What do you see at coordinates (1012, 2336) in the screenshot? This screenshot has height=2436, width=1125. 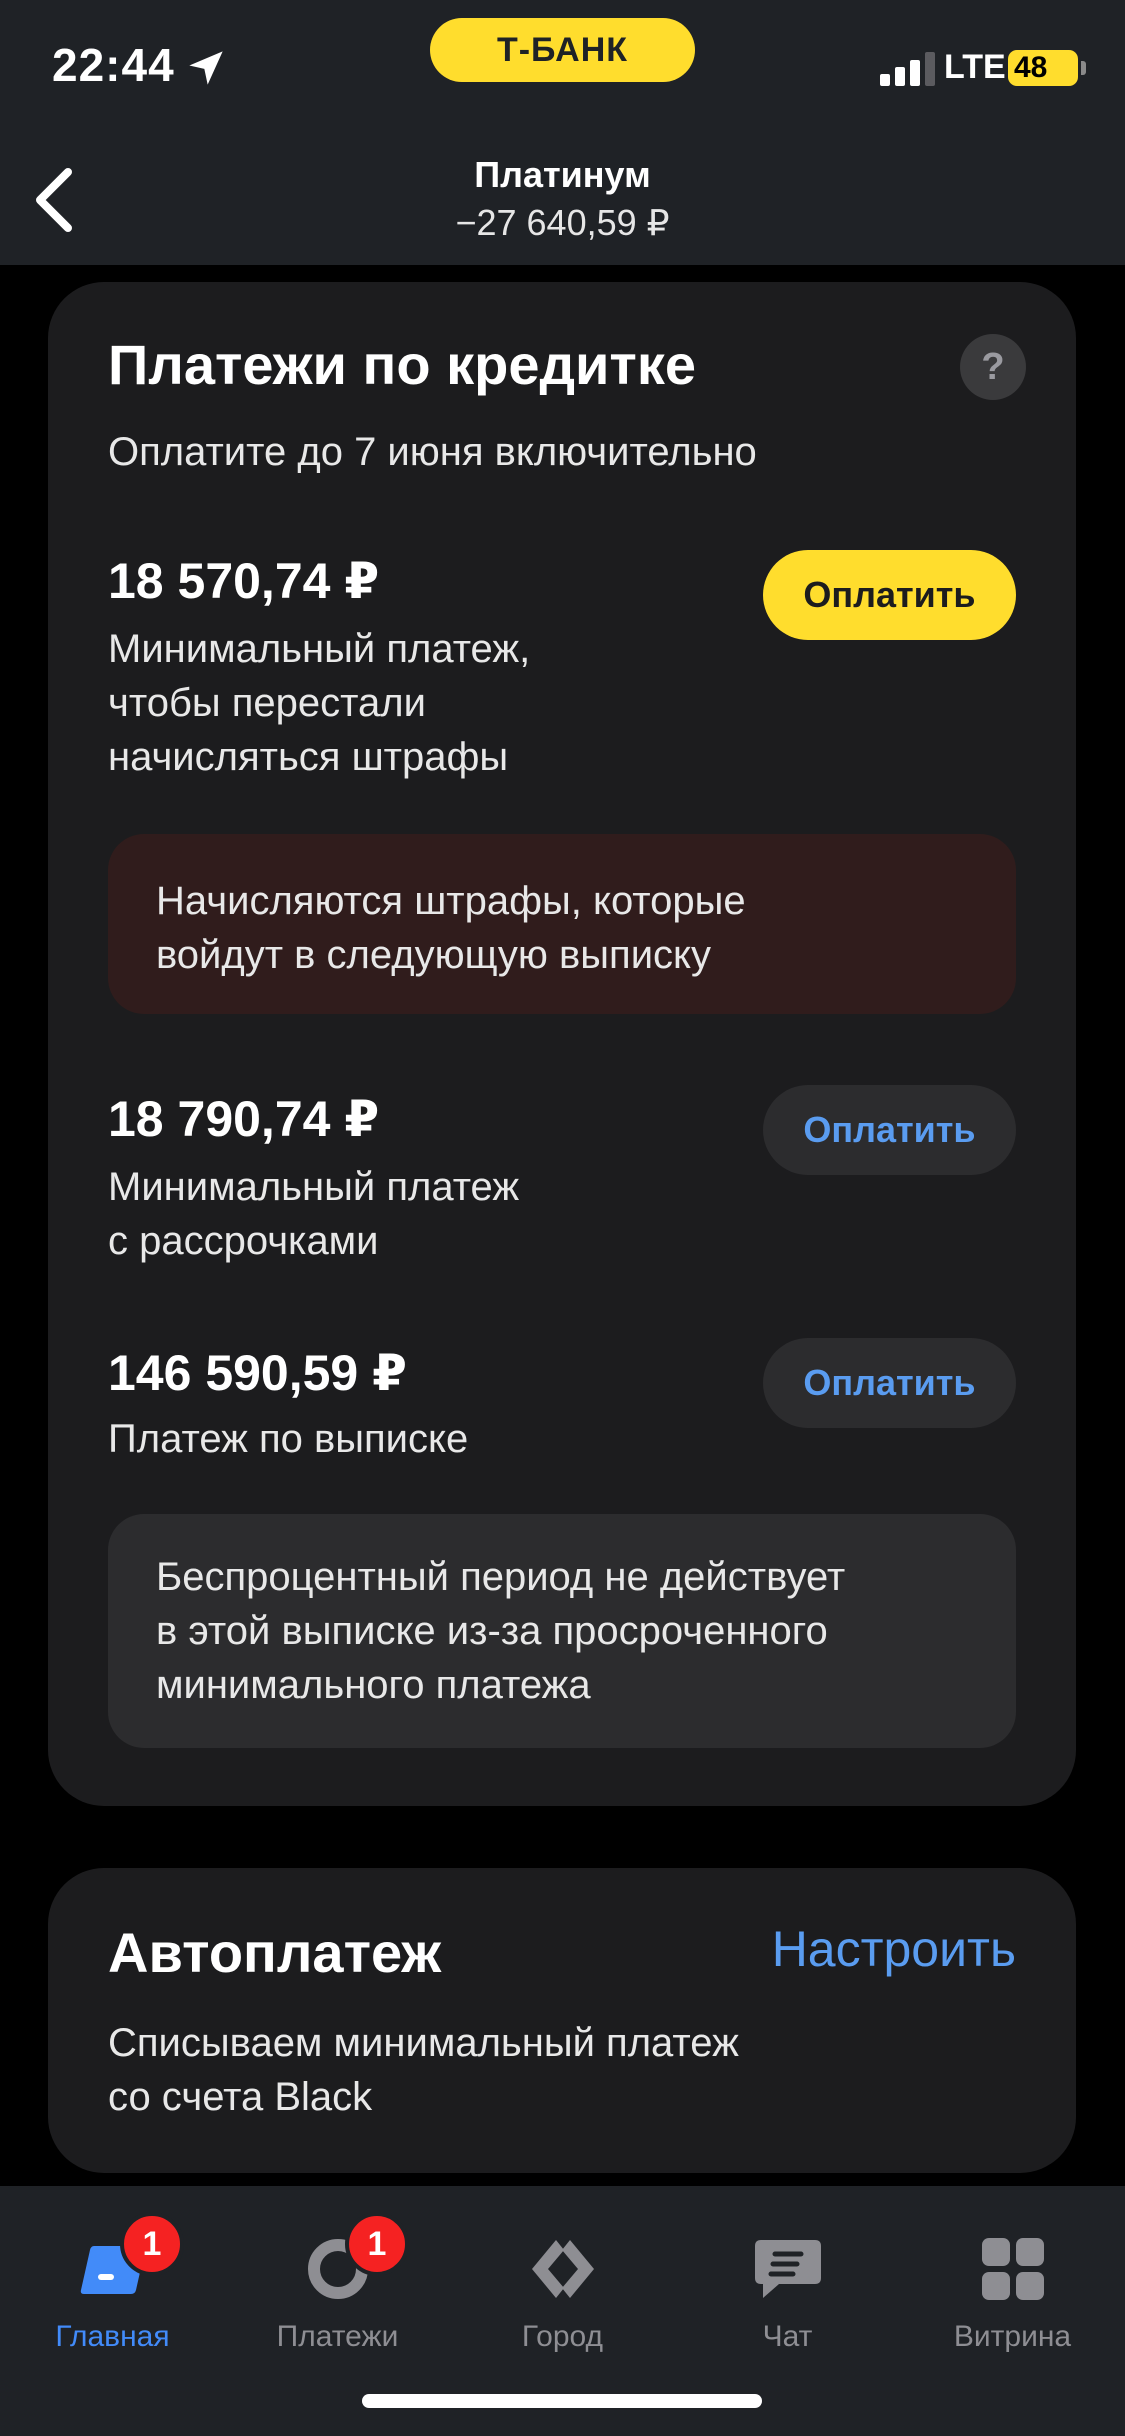 I see `tab-label: Витрина` at bounding box center [1012, 2336].